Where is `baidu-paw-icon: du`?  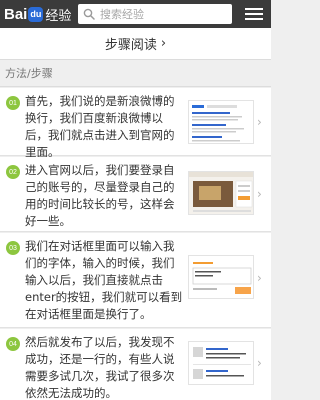 baidu-paw-icon: du is located at coordinates (36, 14).